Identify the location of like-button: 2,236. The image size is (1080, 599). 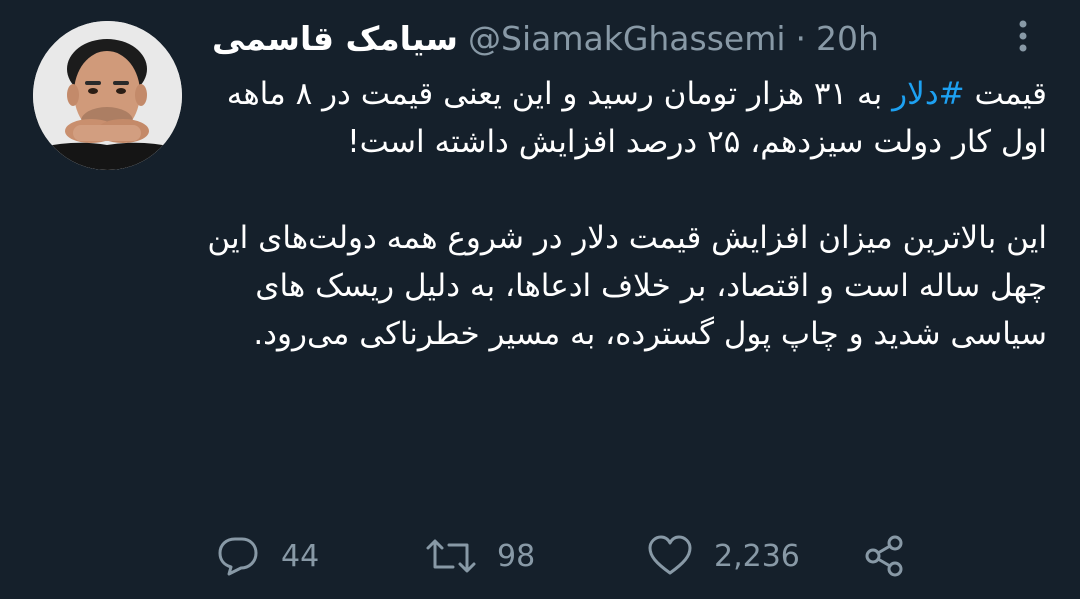
(723, 556).